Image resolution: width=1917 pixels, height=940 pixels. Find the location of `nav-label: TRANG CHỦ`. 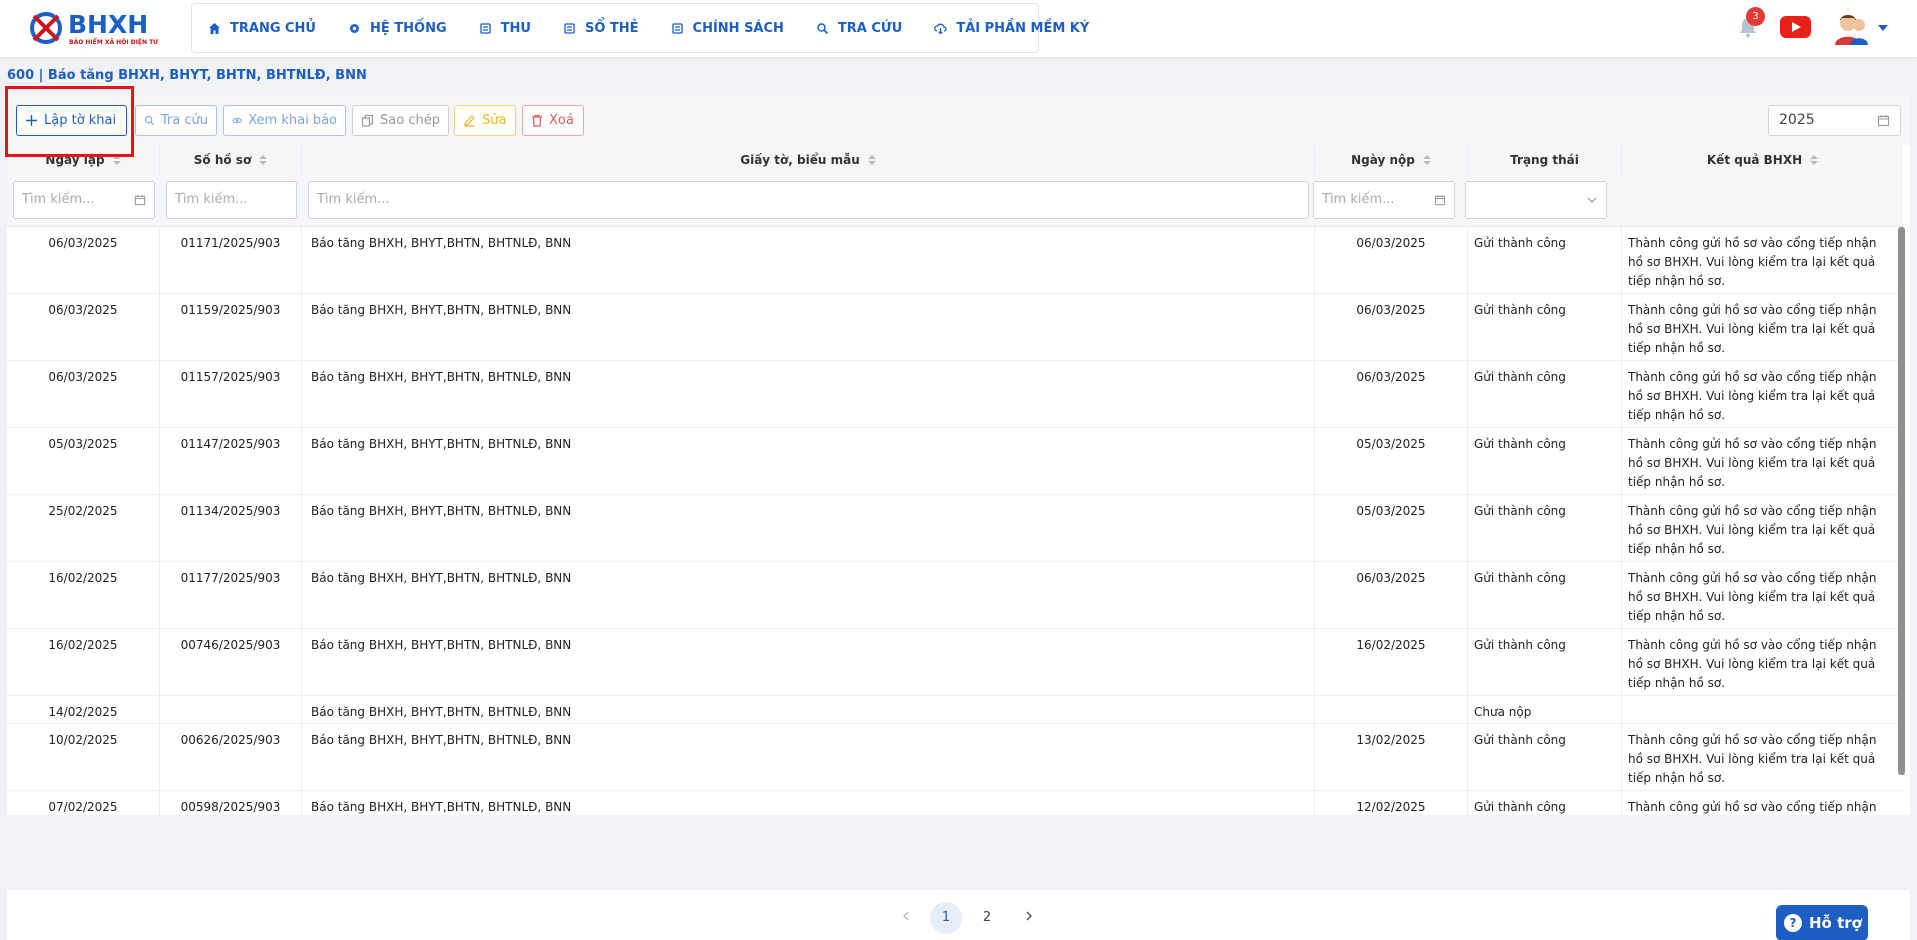

nav-label: TRANG CHỦ is located at coordinates (273, 28).